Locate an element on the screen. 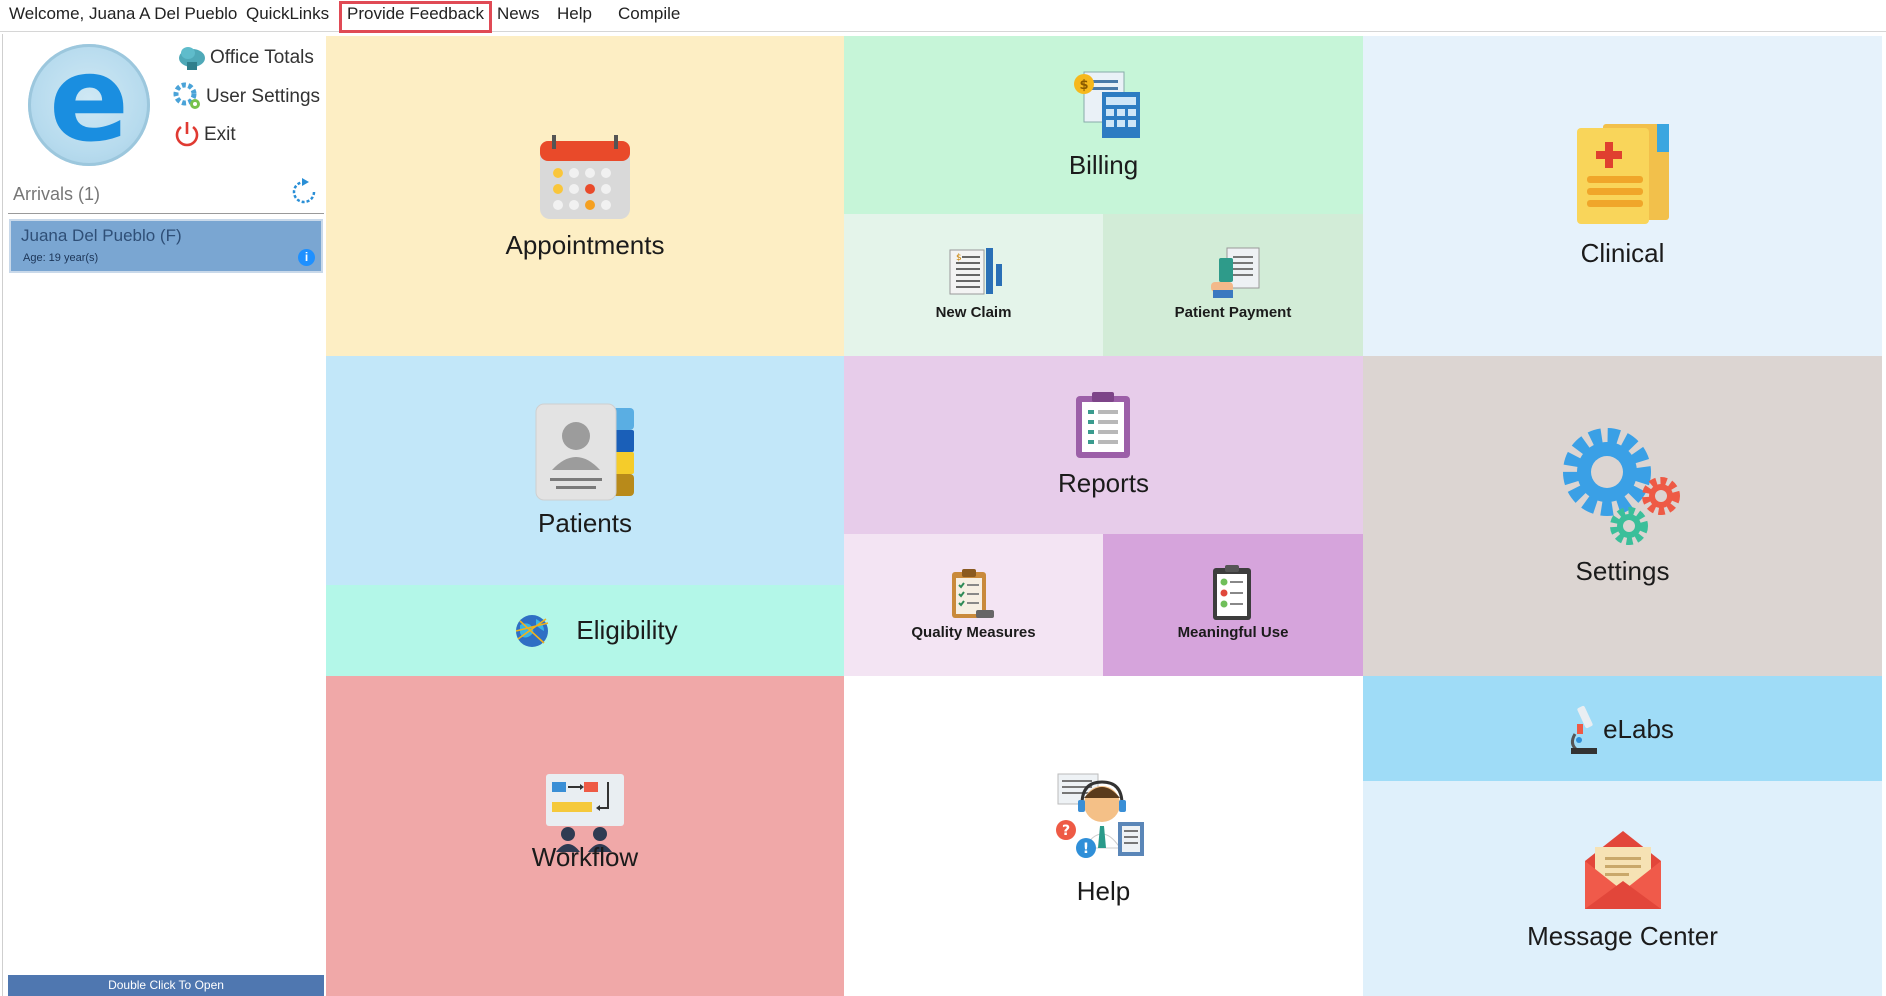  arrivals-title: Arrivals (1) is located at coordinates (57, 194).